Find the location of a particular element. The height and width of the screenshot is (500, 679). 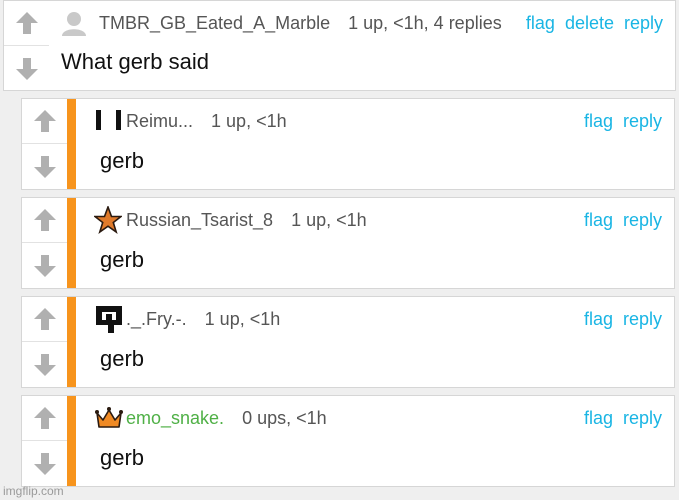

pixel-face-avatar is located at coordinates (109, 319).